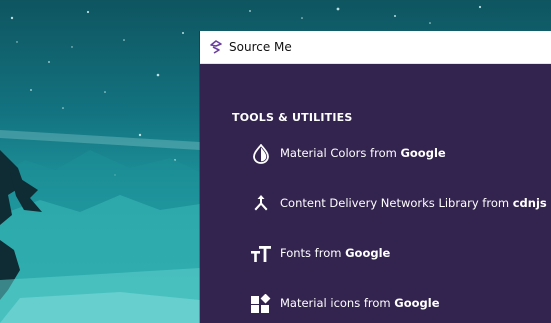  Describe the element at coordinates (400, 254) in the screenshot. I see `tool-item-fonts: Fonts from Google` at that location.